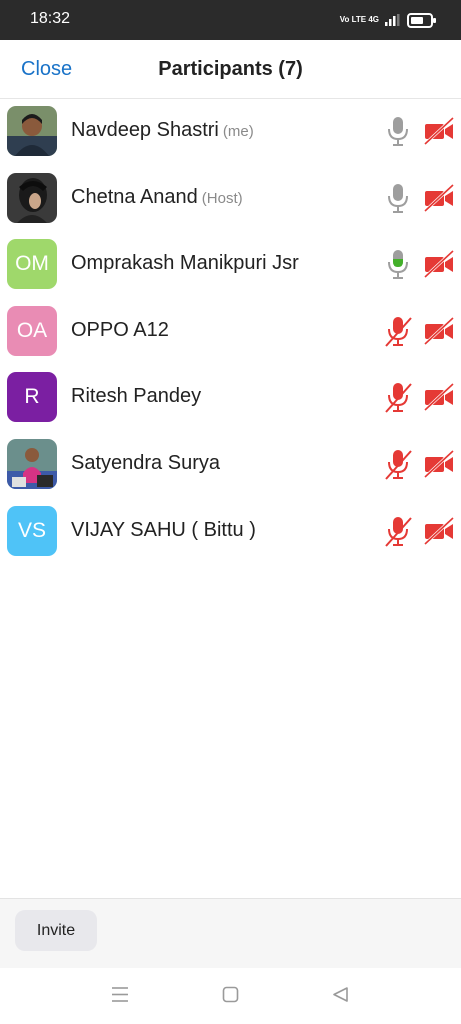  What do you see at coordinates (56, 930) in the screenshot?
I see `invite-button: Invite` at bounding box center [56, 930].